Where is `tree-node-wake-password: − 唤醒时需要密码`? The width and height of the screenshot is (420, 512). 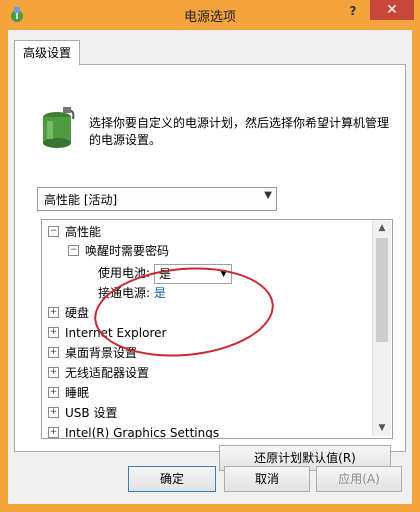 tree-node-wake-password: − 唤醒时需要密码 is located at coordinates (118, 251).